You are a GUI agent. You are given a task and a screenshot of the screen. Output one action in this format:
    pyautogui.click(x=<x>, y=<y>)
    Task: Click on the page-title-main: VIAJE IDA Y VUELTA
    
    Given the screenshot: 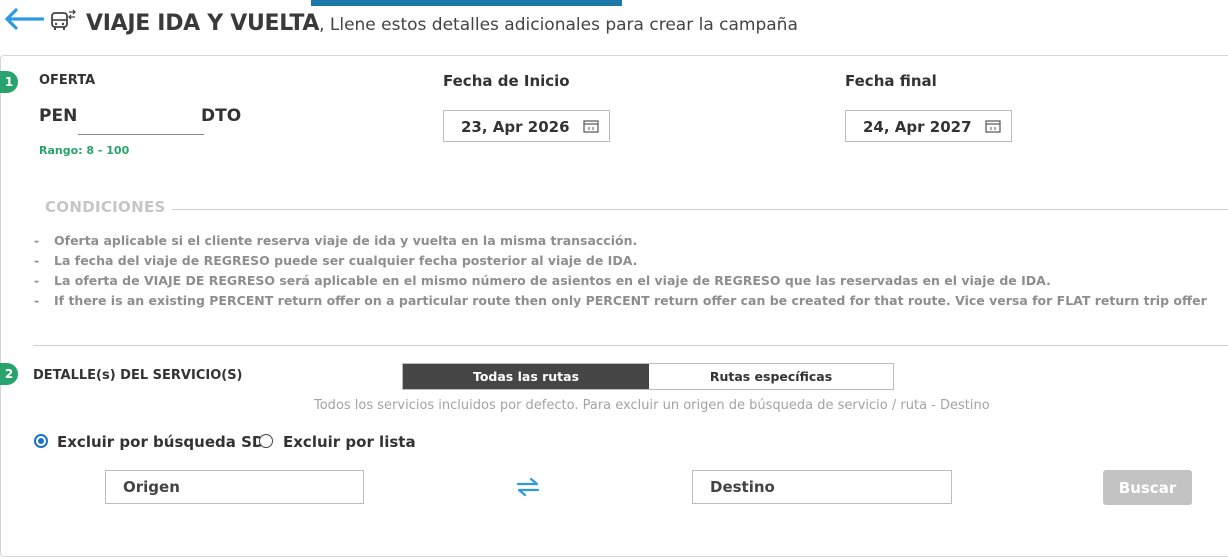 What is the action you would take?
    pyautogui.click(x=203, y=23)
    